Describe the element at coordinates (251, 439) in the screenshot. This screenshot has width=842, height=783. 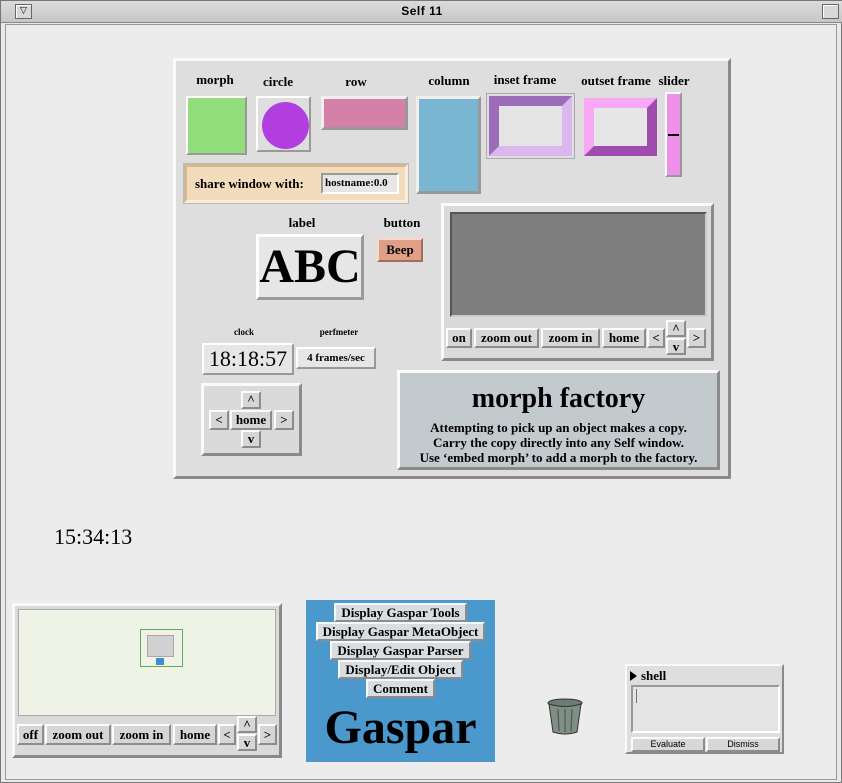
I see `nav-down-button: v` at that location.